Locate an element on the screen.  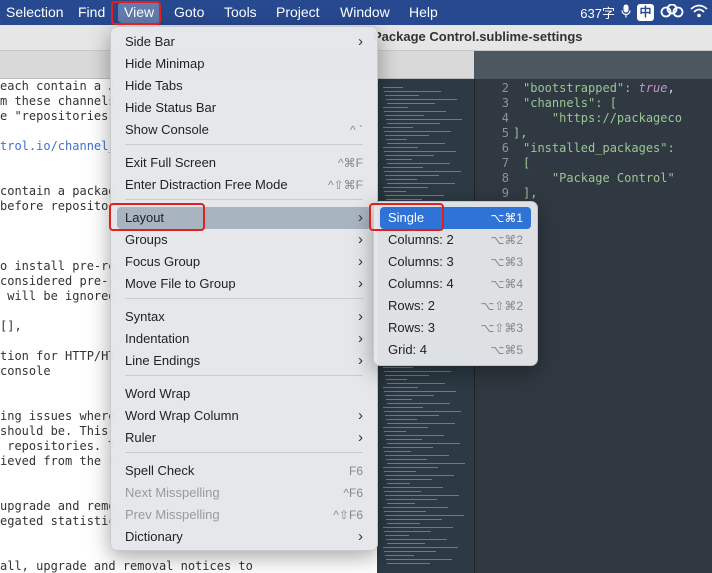
menu-item-label: Dictionary is located at coordinates (154, 536).